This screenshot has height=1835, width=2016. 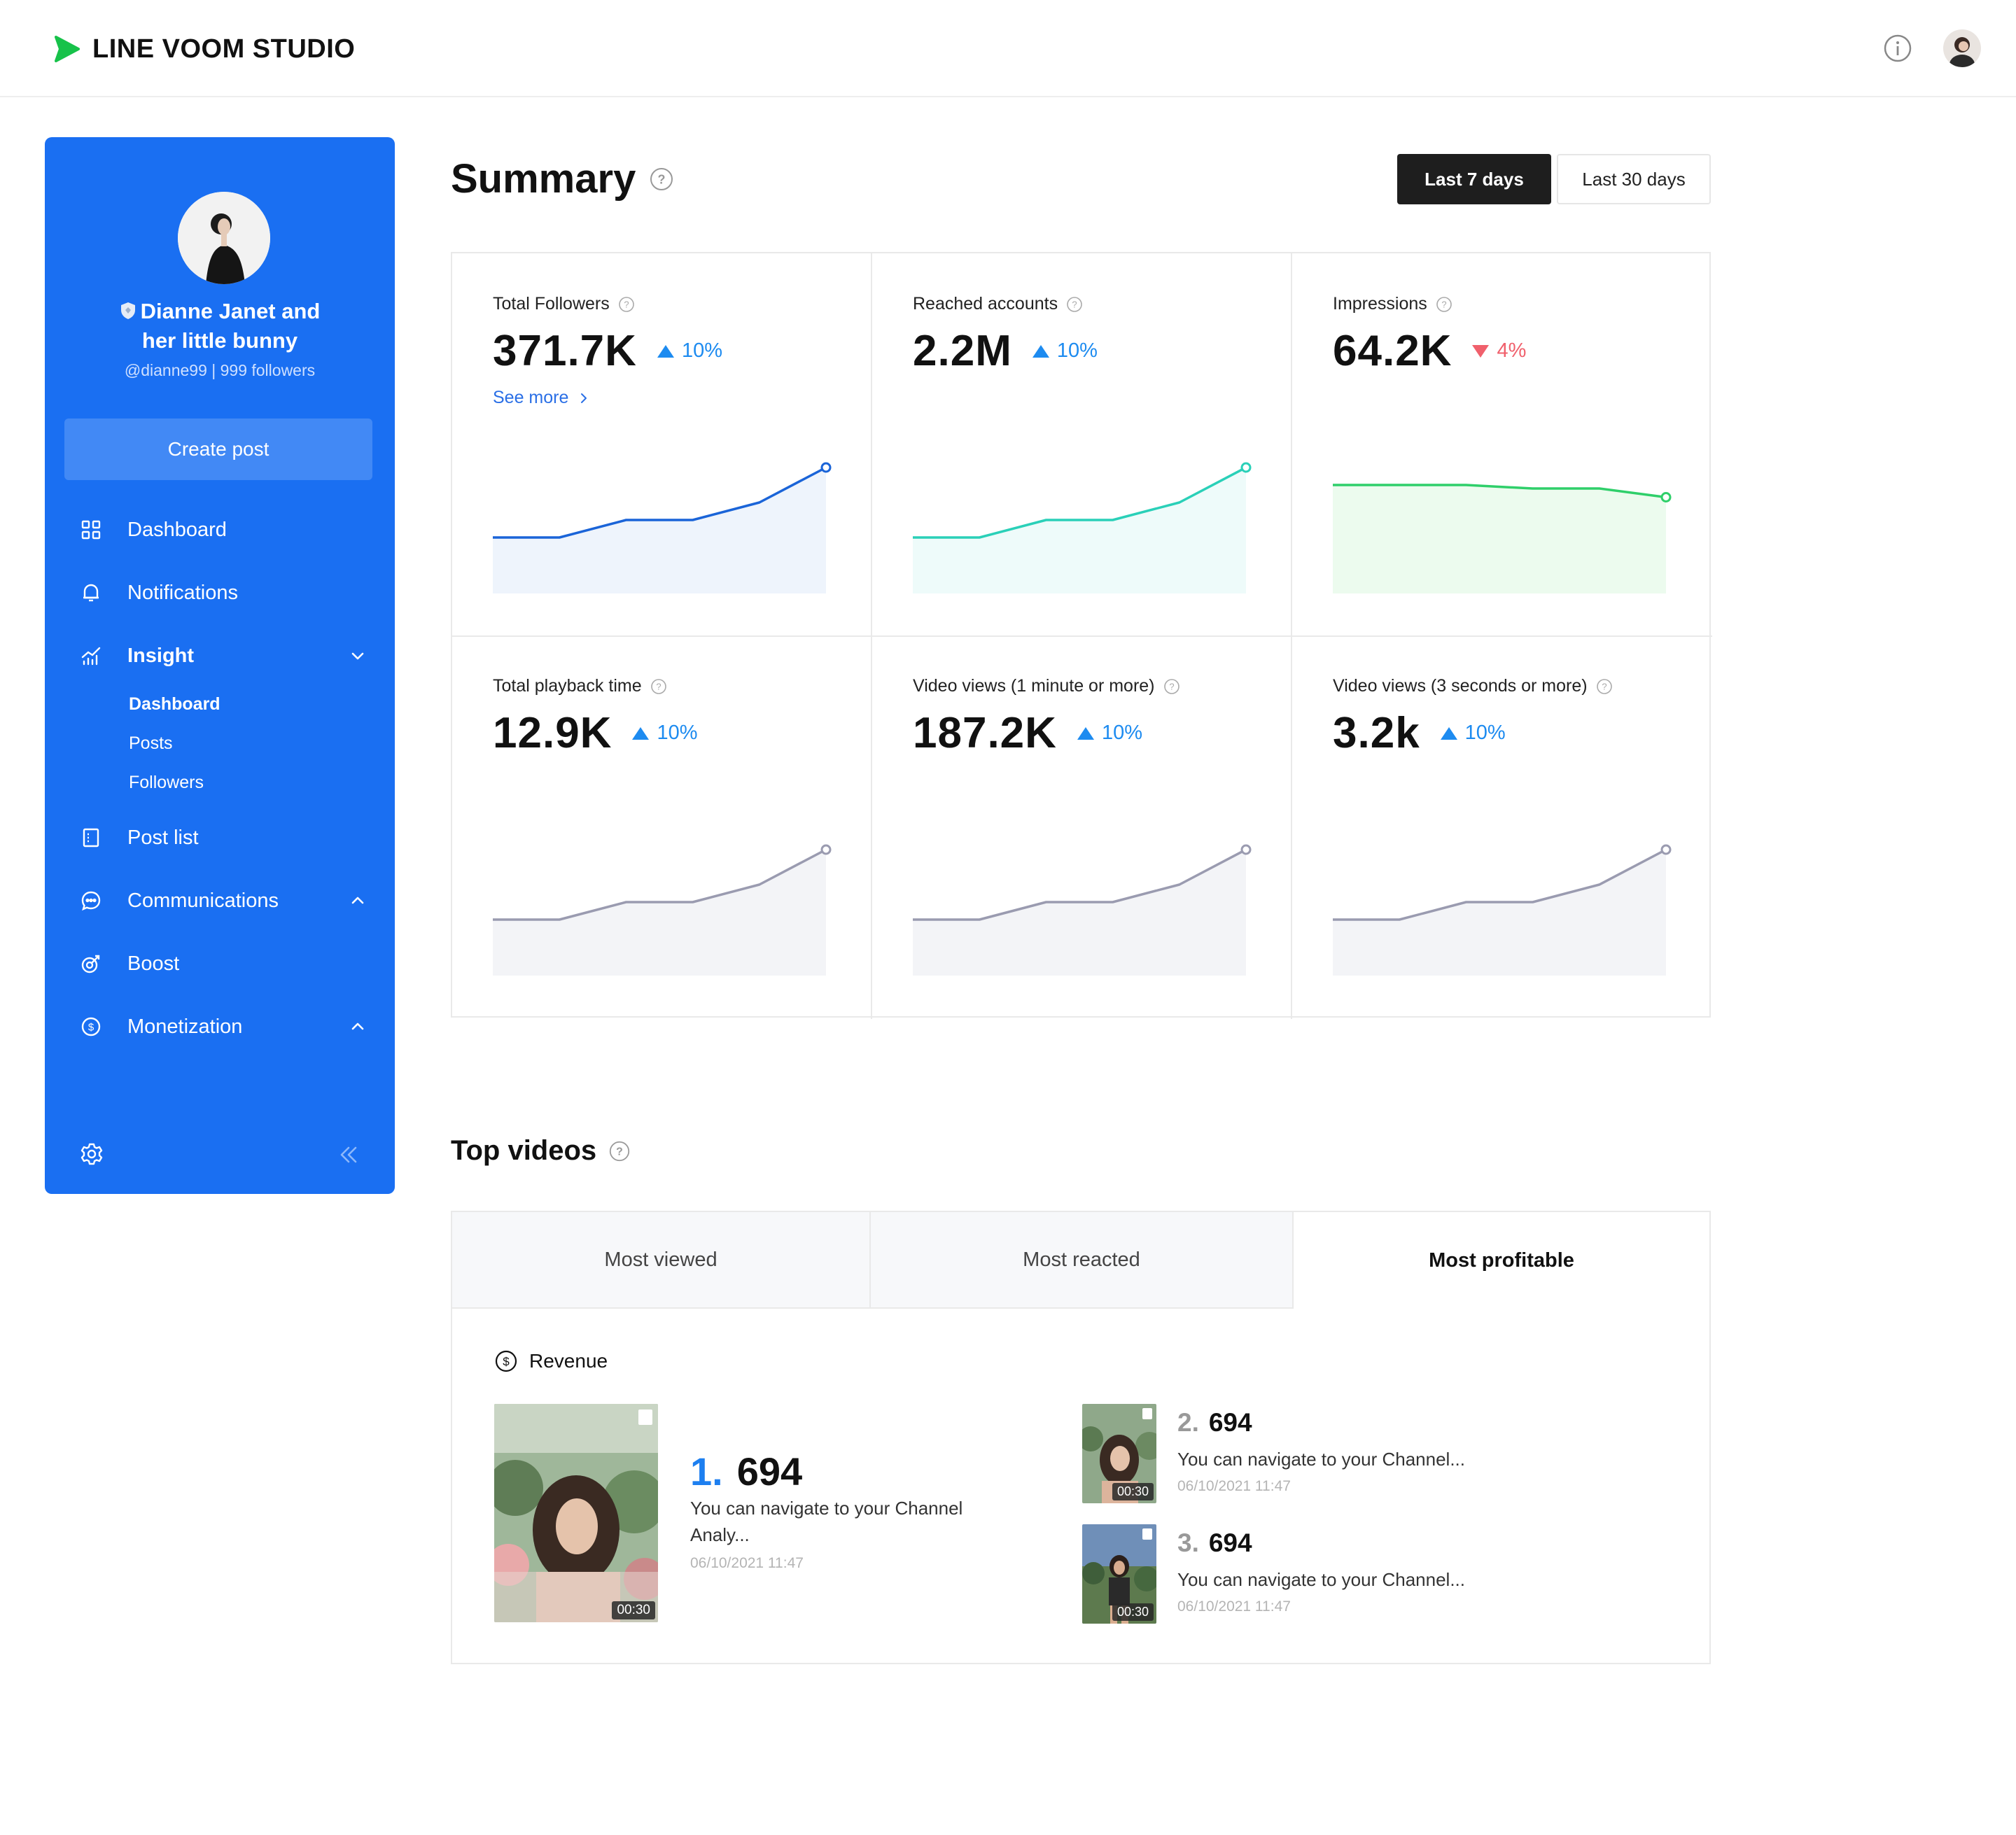 What do you see at coordinates (551, 1361) in the screenshot?
I see `revenue-heading: $ Revenue` at bounding box center [551, 1361].